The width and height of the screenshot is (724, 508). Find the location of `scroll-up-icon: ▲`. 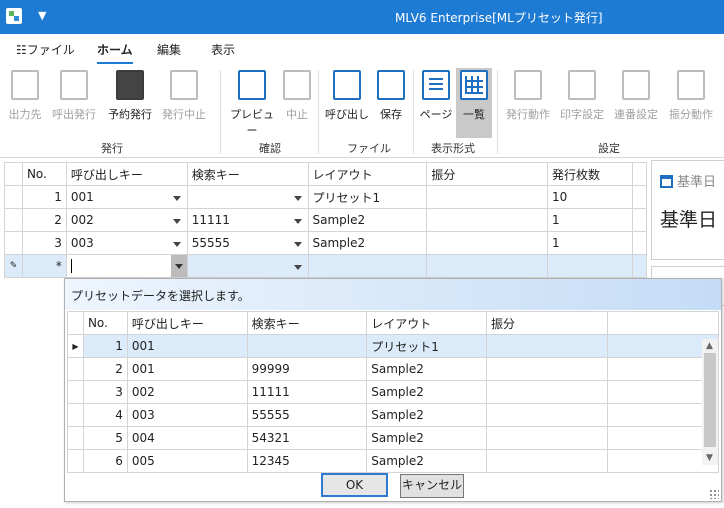

scroll-up-icon: ▲ is located at coordinates (709, 346).